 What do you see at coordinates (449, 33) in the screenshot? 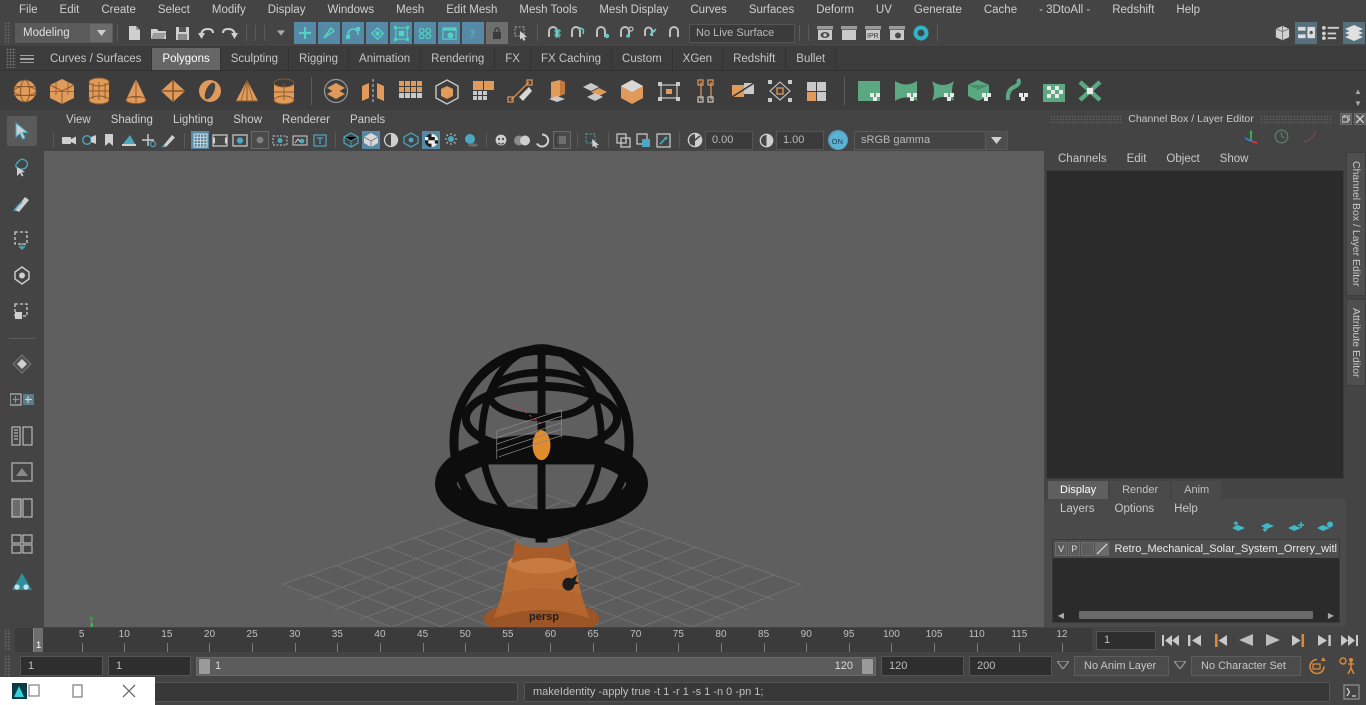
I see `misc-mask-icon` at bounding box center [449, 33].